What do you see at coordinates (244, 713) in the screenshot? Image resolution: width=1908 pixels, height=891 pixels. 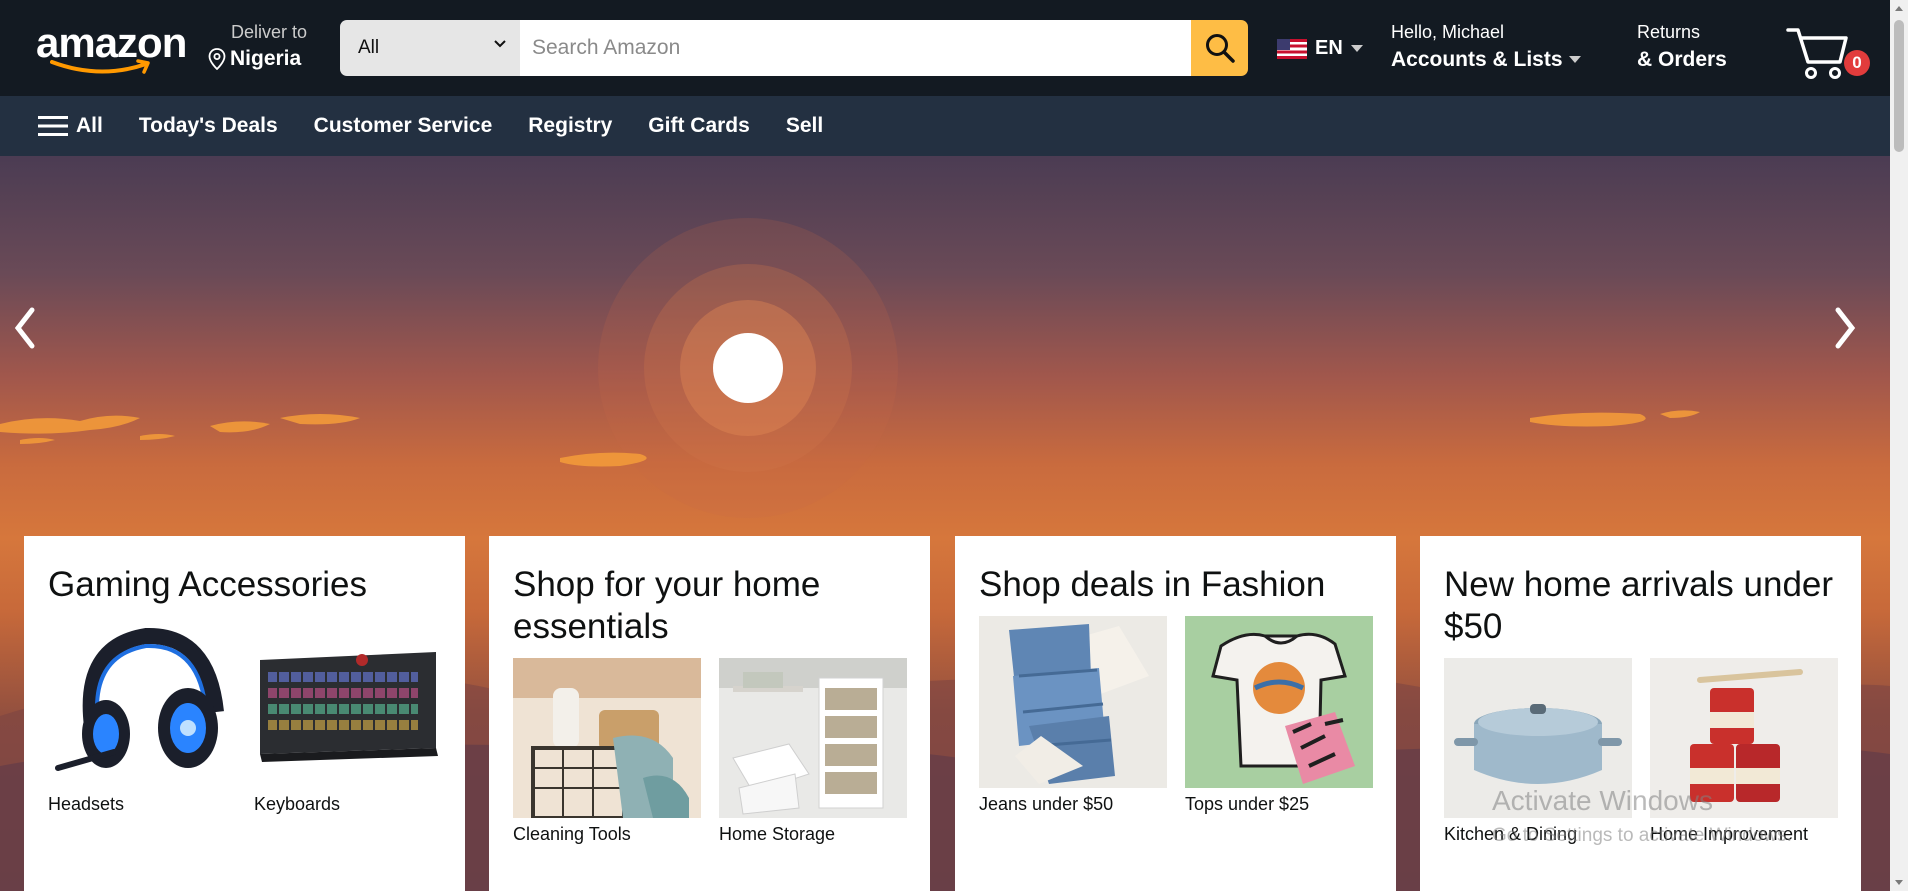 I see `card-gaming-accessories: Gaming Accessories Headsets Keyboards` at bounding box center [244, 713].